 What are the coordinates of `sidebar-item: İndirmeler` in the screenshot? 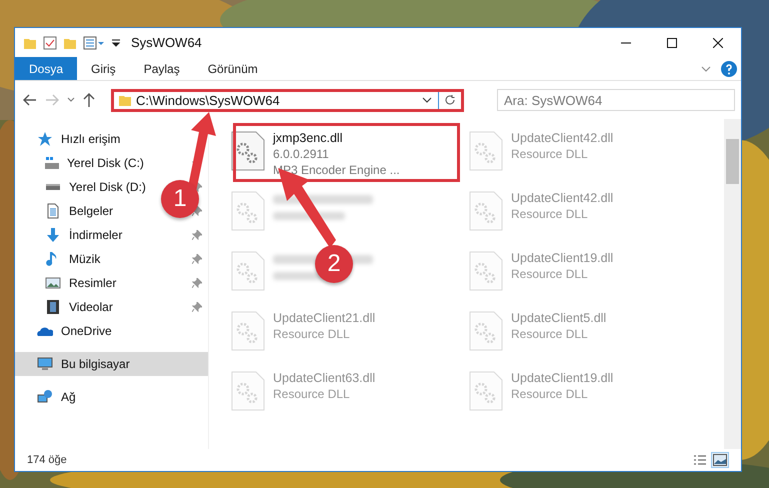 It's located at (95, 235).